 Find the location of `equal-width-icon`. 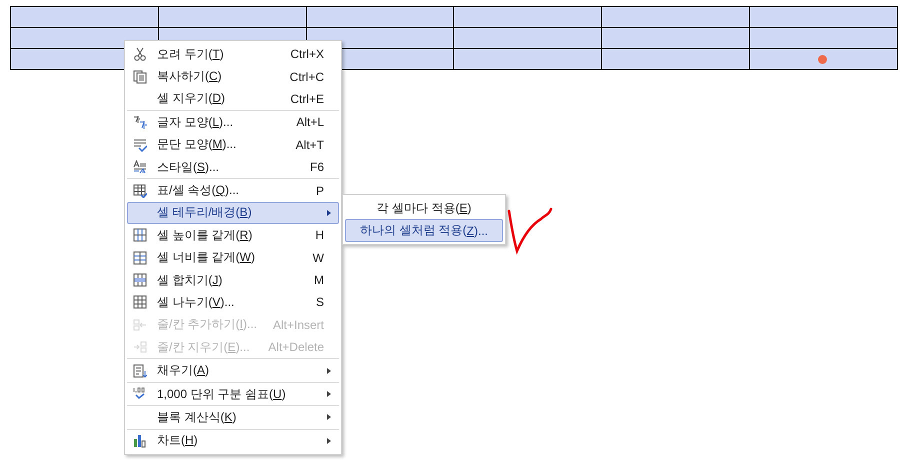

equal-width-icon is located at coordinates (140, 257).